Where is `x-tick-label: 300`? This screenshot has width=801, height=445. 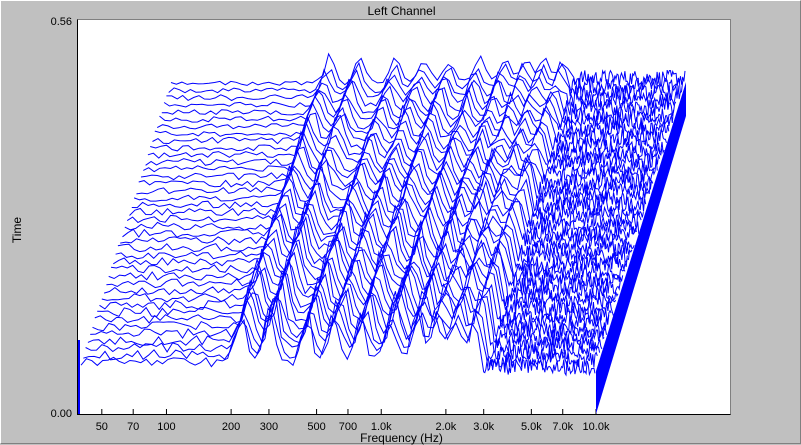 x-tick-label: 300 is located at coordinates (269, 427).